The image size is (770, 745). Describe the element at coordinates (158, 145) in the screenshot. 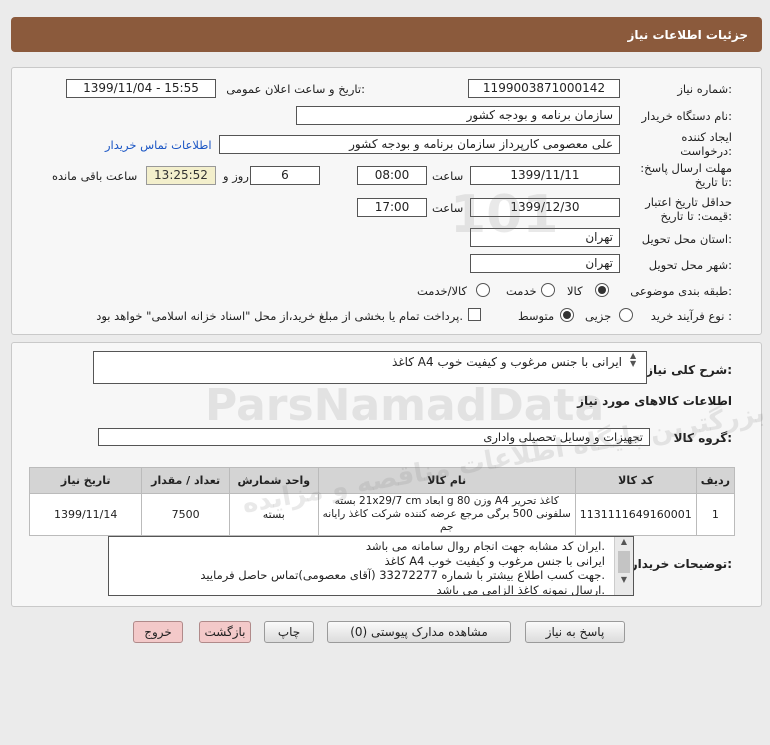

I see `buyer-contact-link: اطلاعات تماس خریدار` at that location.